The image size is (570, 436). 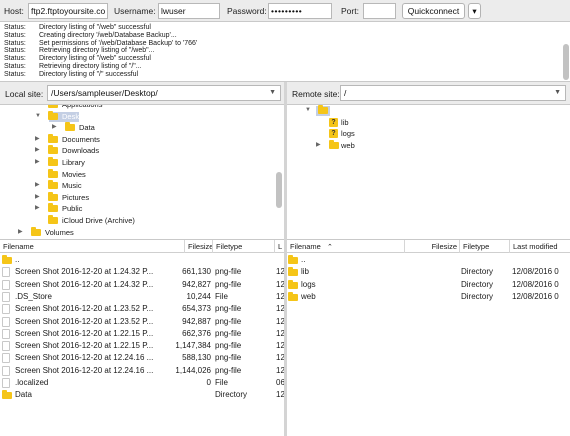 I want to click on log-status-key: Status:, so click(x=15, y=43).